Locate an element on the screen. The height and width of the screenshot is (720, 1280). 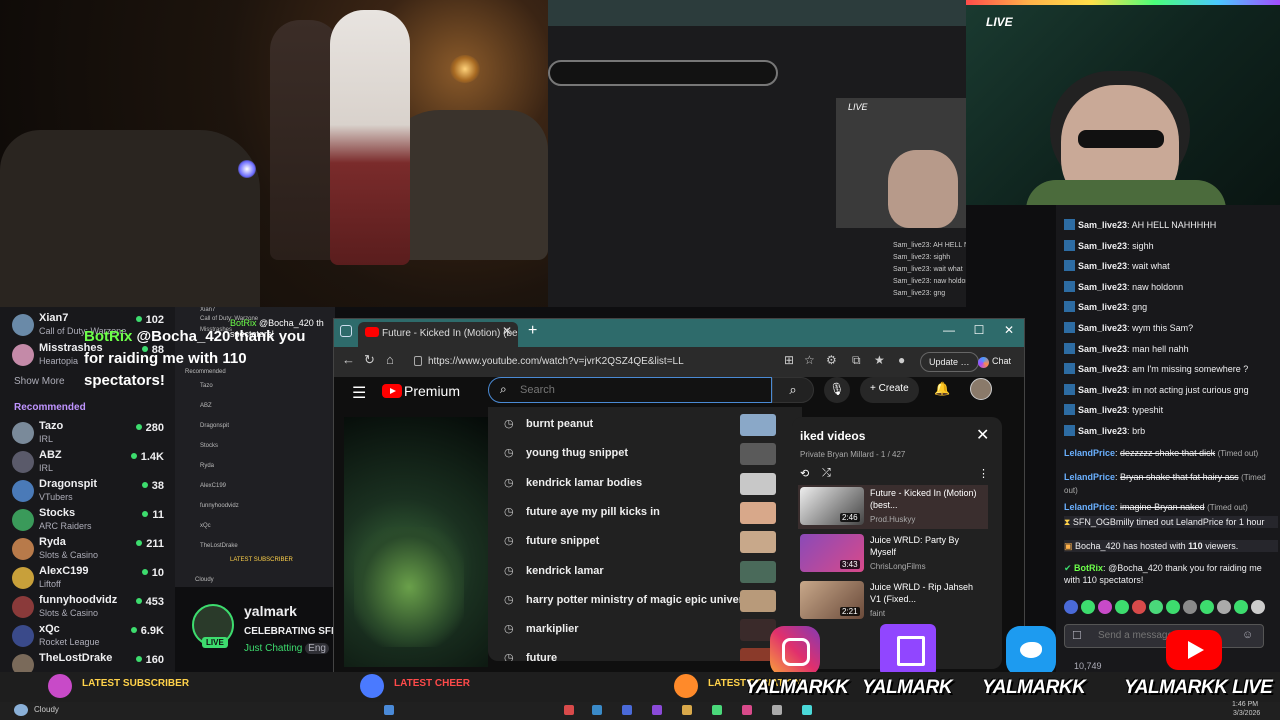
shuffle-icon: ⤮ is located at coordinates (826, 473).